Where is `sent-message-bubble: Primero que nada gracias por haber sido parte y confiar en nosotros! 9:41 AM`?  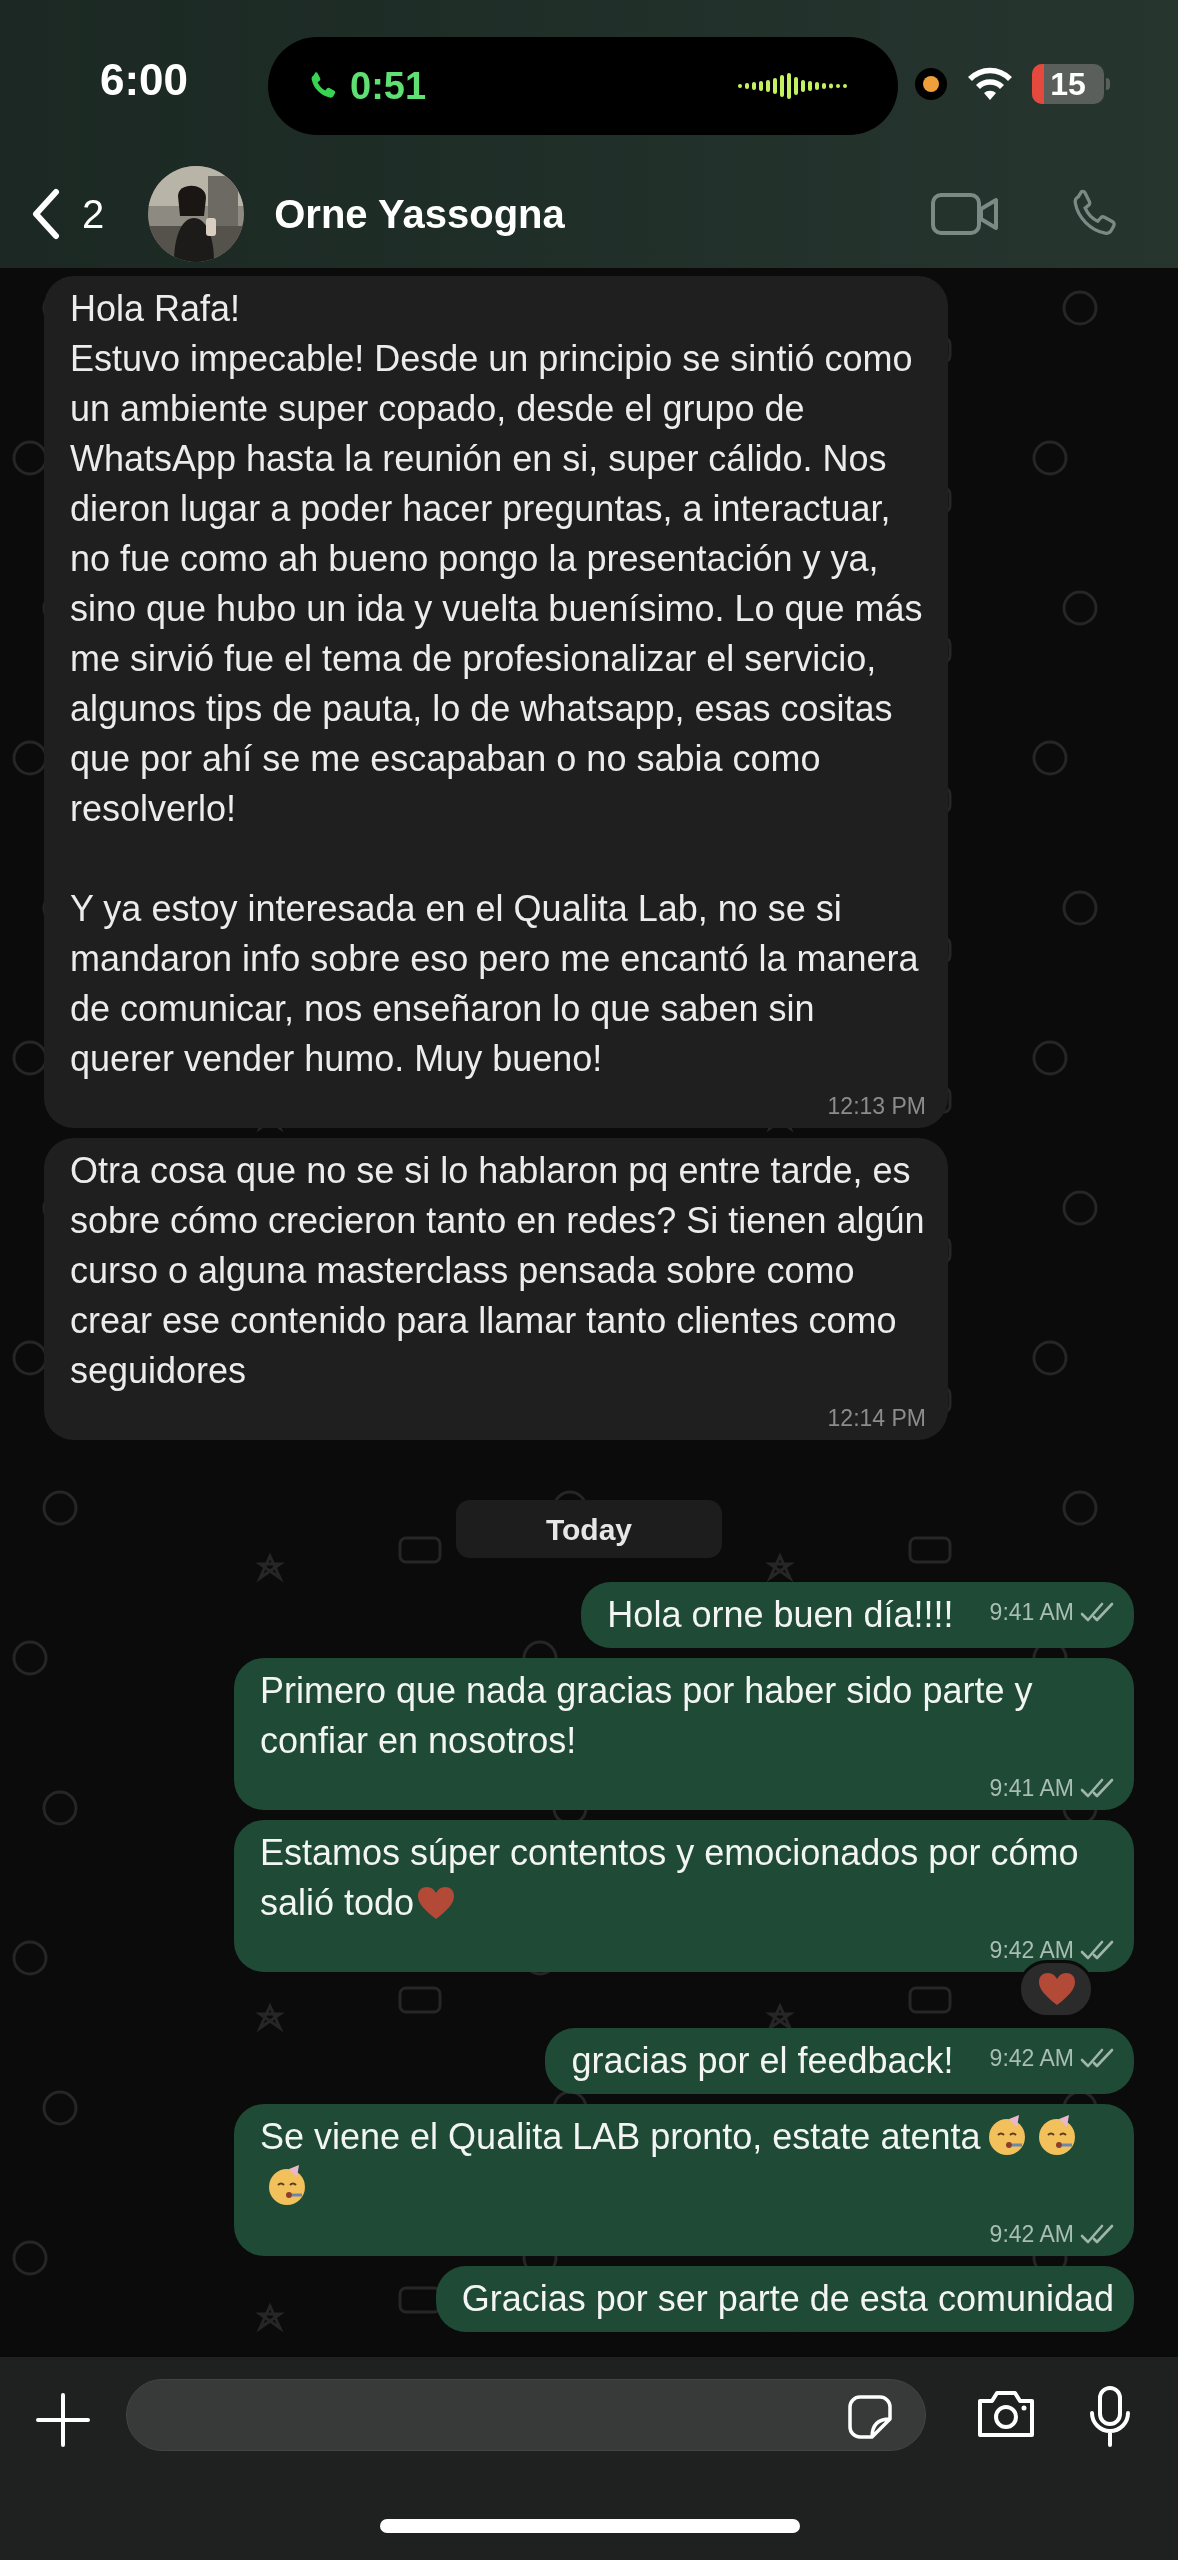 sent-message-bubble: Primero que nada gracias por haber sido parte y confiar en nosotros! 9:41 AM is located at coordinates (684, 1734).